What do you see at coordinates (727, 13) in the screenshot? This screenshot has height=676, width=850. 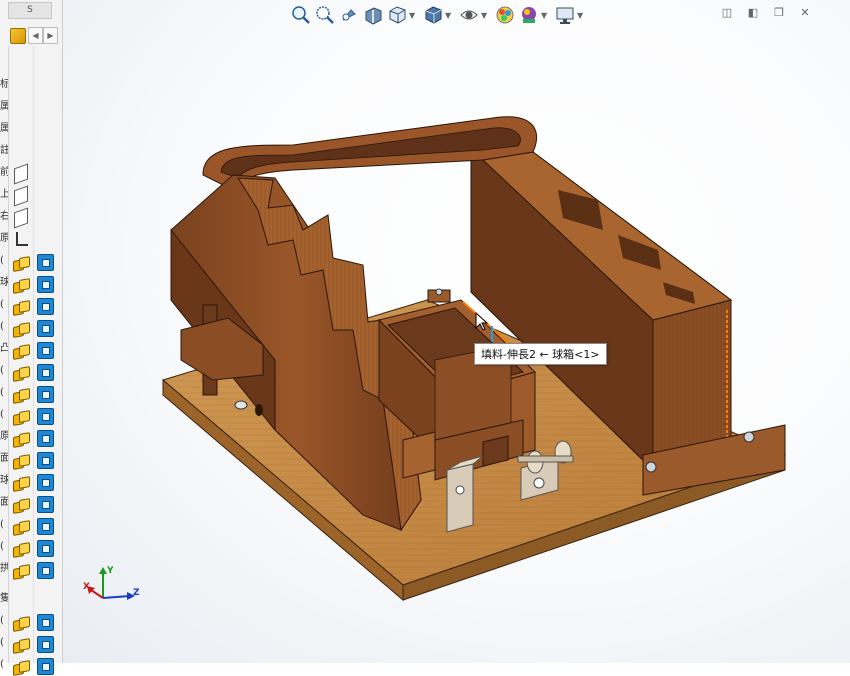 I see `tile-left-button: ◫` at bounding box center [727, 13].